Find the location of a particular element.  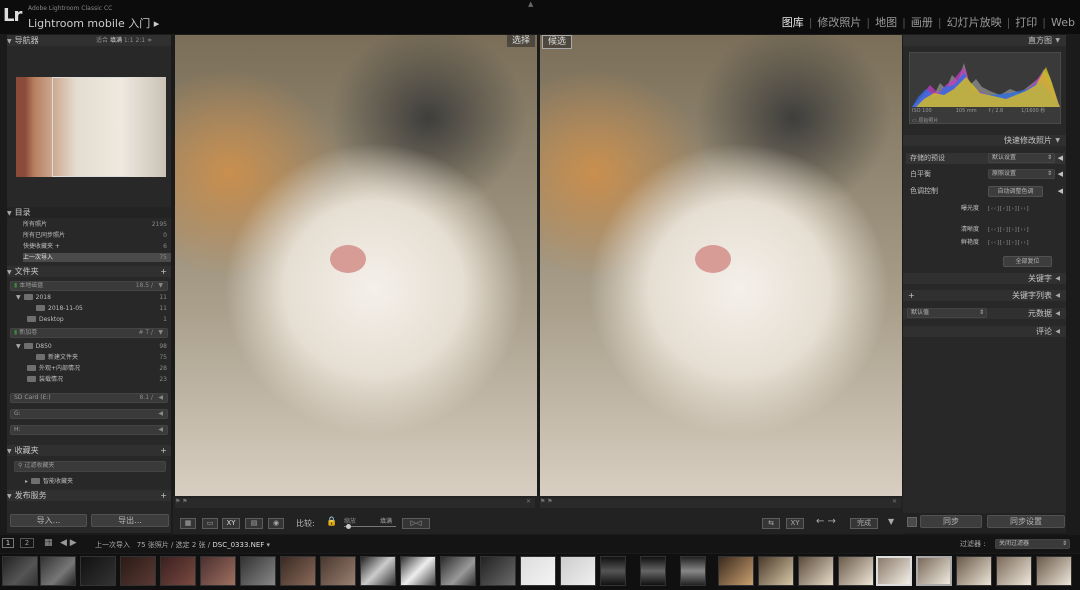

back-forward-icons: ◀ ▶ is located at coordinates (68, 543).